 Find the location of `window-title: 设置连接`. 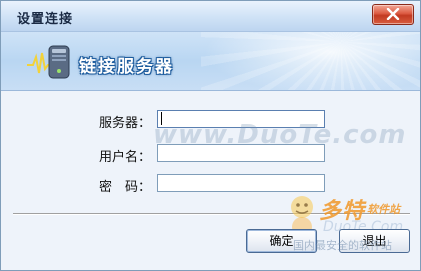

window-title: 设置连接 is located at coordinates (45, 19).